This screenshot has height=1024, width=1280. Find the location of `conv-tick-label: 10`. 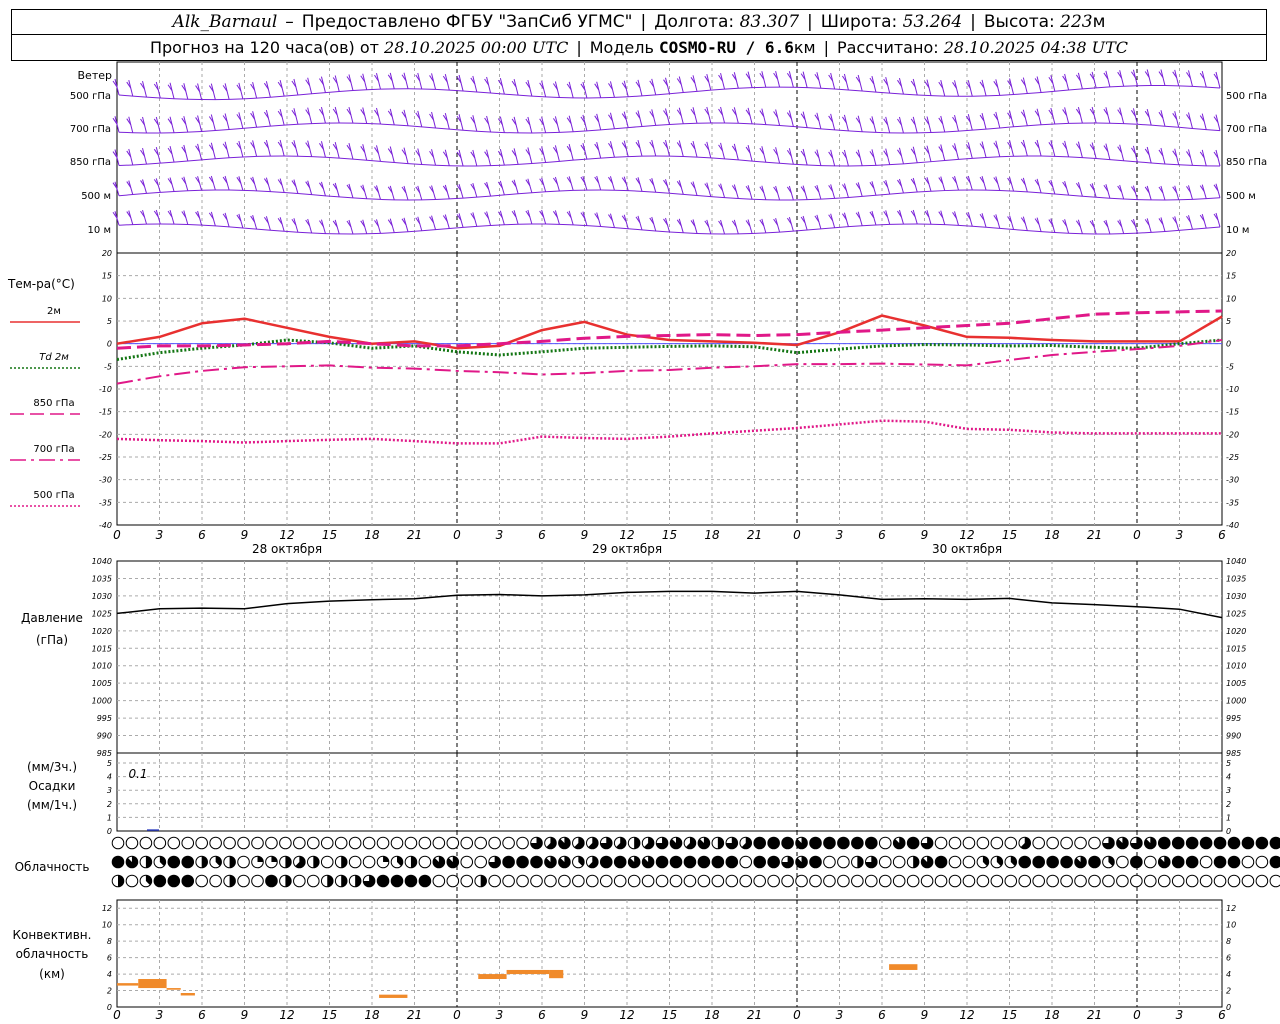

conv-tick-label: 10 is located at coordinates (1231, 925).